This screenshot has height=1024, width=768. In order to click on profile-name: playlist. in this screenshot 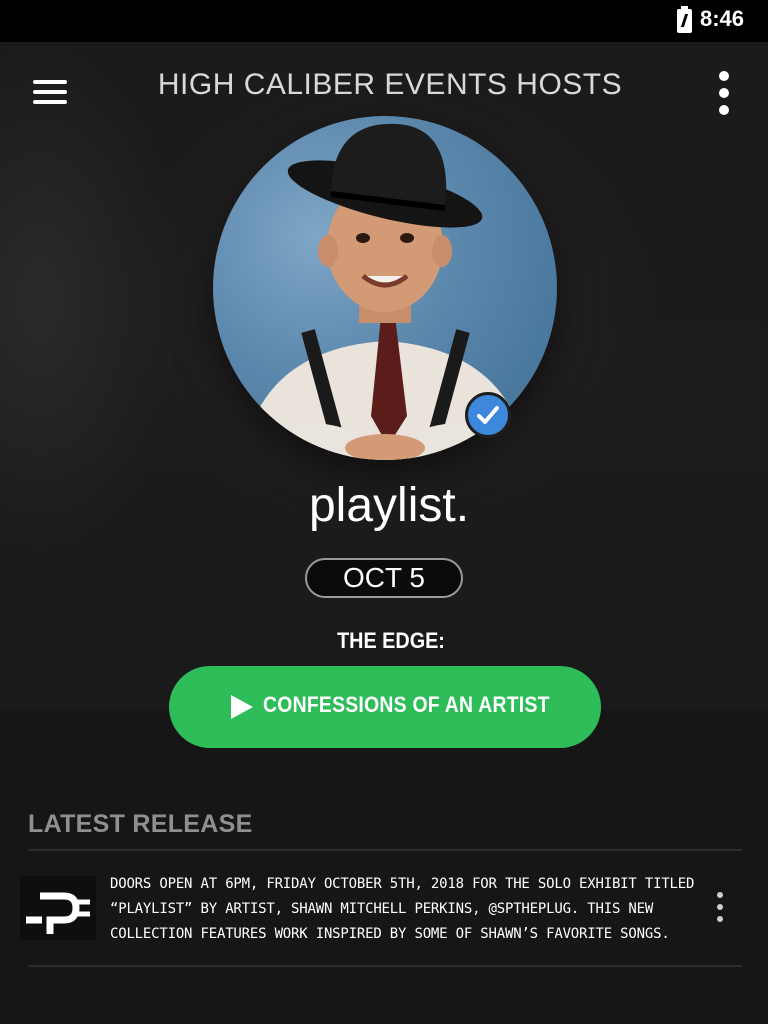, I will do `click(389, 505)`.